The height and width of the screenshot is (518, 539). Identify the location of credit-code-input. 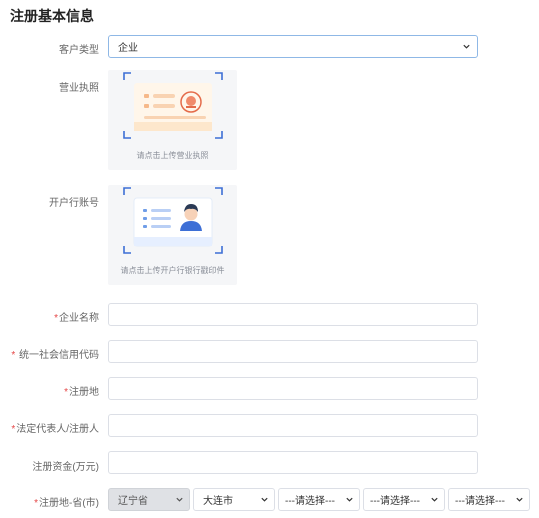
(293, 351).